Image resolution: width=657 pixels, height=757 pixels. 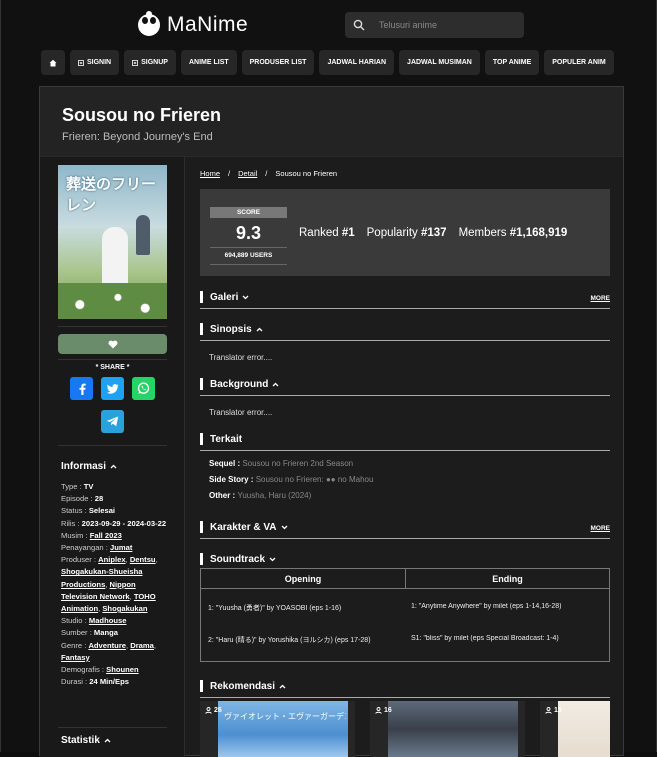 I want to click on search-icon, so click(x=359, y=25).